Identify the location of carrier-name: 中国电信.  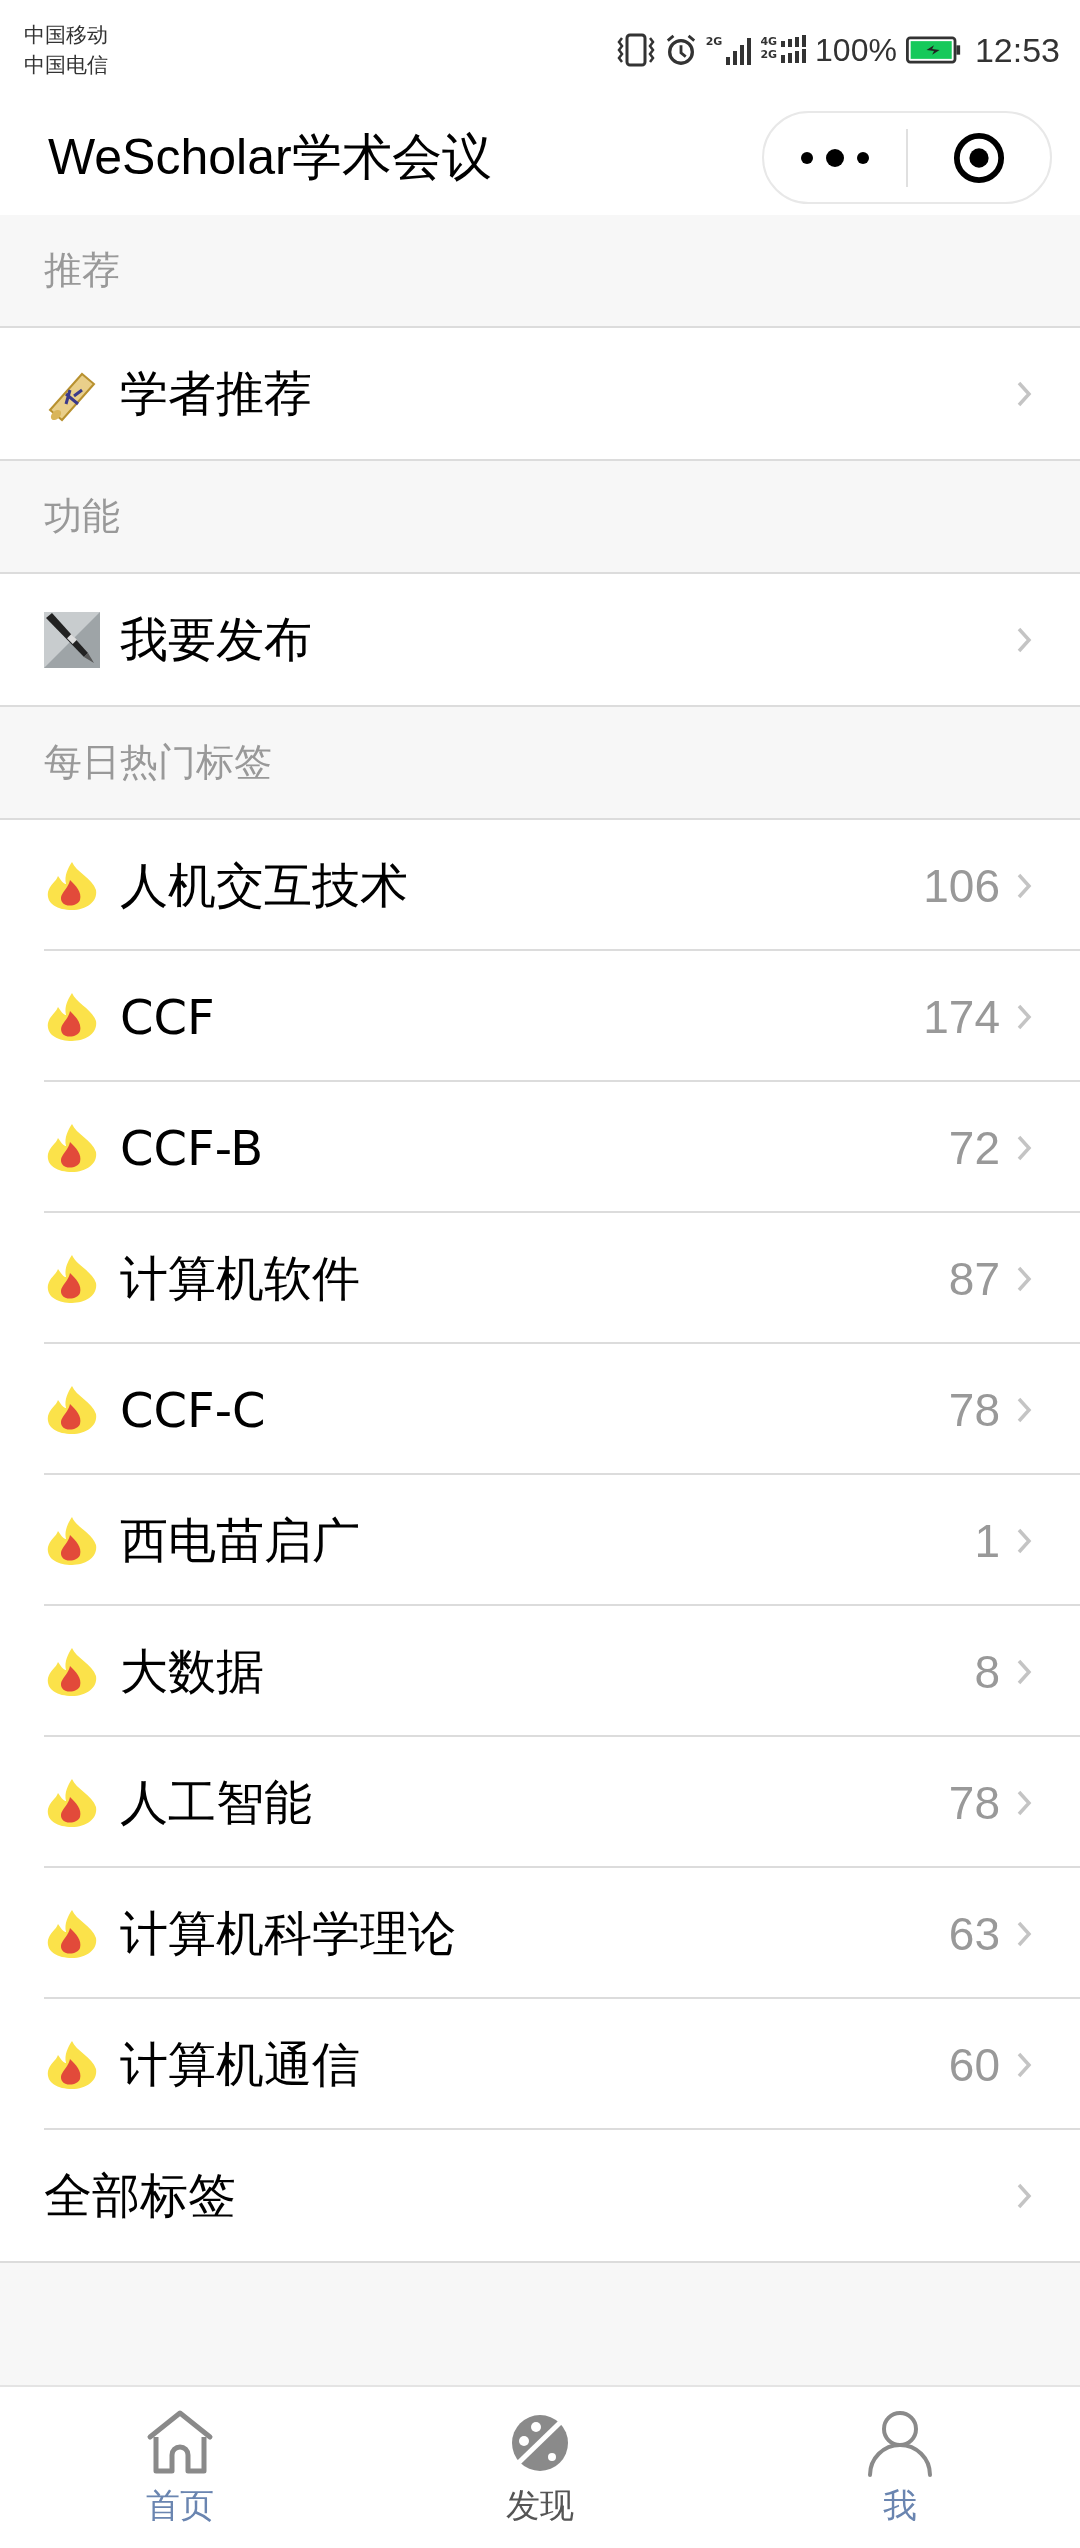
(66, 65).